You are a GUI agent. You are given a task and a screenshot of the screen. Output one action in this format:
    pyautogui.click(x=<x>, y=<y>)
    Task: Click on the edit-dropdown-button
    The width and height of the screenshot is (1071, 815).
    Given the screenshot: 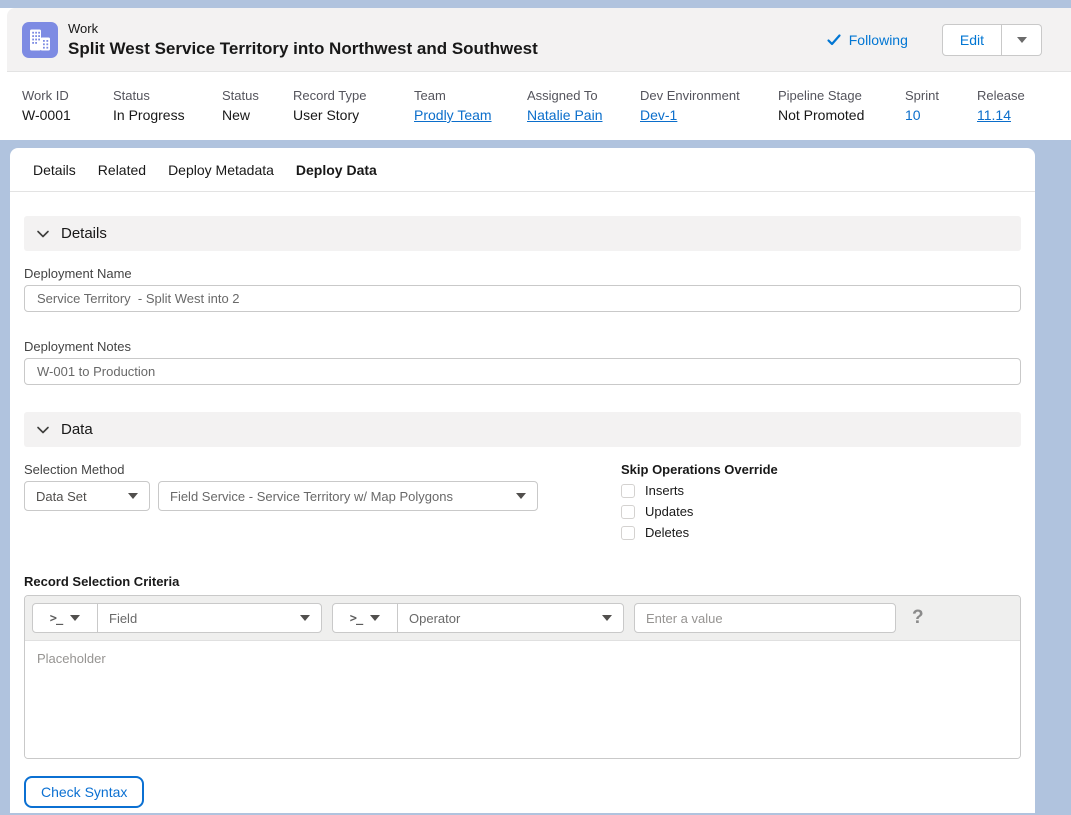 What is the action you would take?
    pyautogui.click(x=1022, y=39)
    